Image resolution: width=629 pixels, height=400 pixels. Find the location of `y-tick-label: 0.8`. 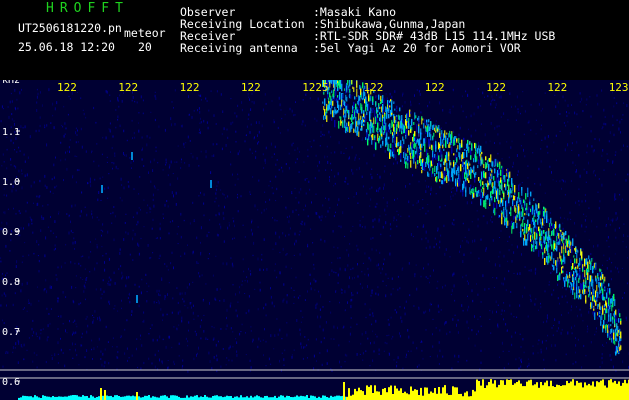

y-tick-label: 0.8 is located at coordinates (11, 282).